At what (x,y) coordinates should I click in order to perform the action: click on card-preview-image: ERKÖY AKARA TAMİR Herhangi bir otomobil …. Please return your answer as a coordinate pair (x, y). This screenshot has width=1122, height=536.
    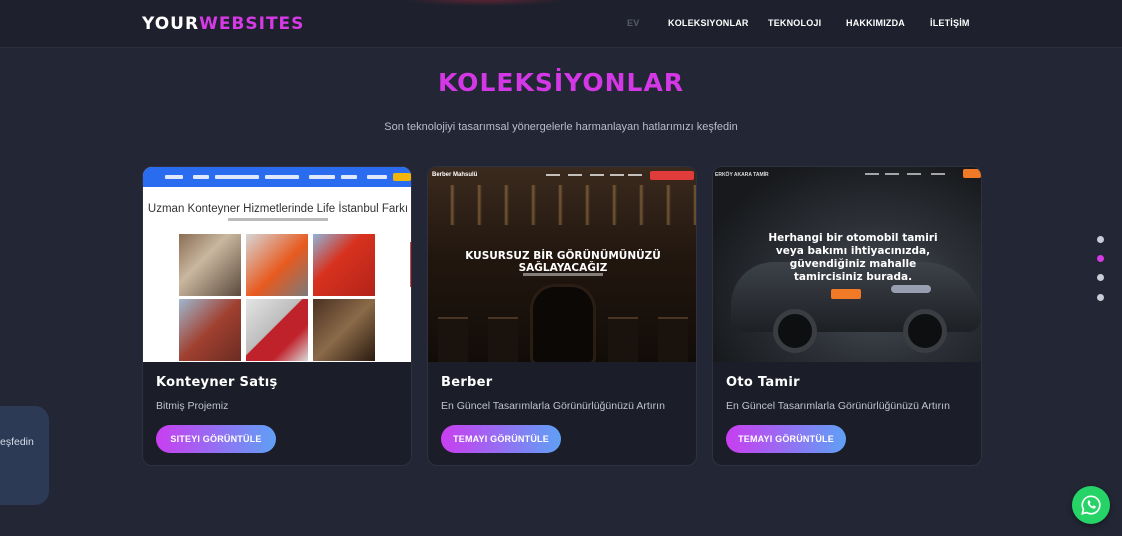
    Looking at the image, I should click on (847, 264).